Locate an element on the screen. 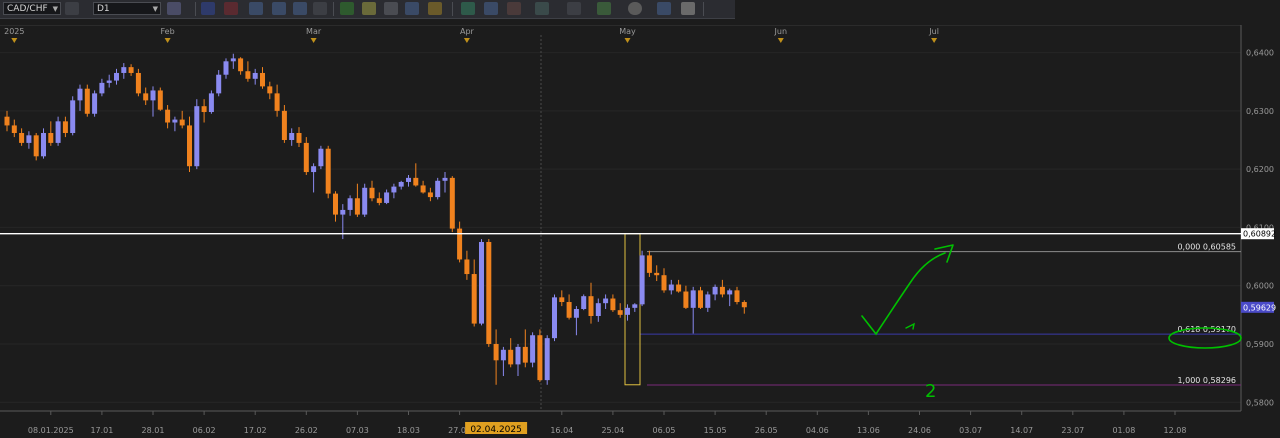 Image resolution: width=1280 pixels, height=438 pixels. link-icon is located at coordinates (72, 8).